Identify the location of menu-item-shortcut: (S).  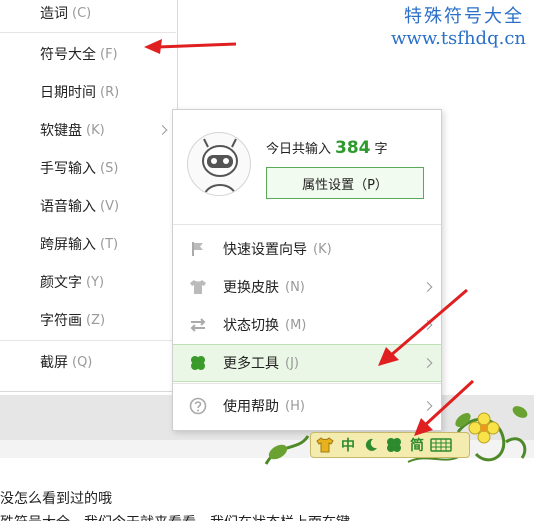
(109, 168).